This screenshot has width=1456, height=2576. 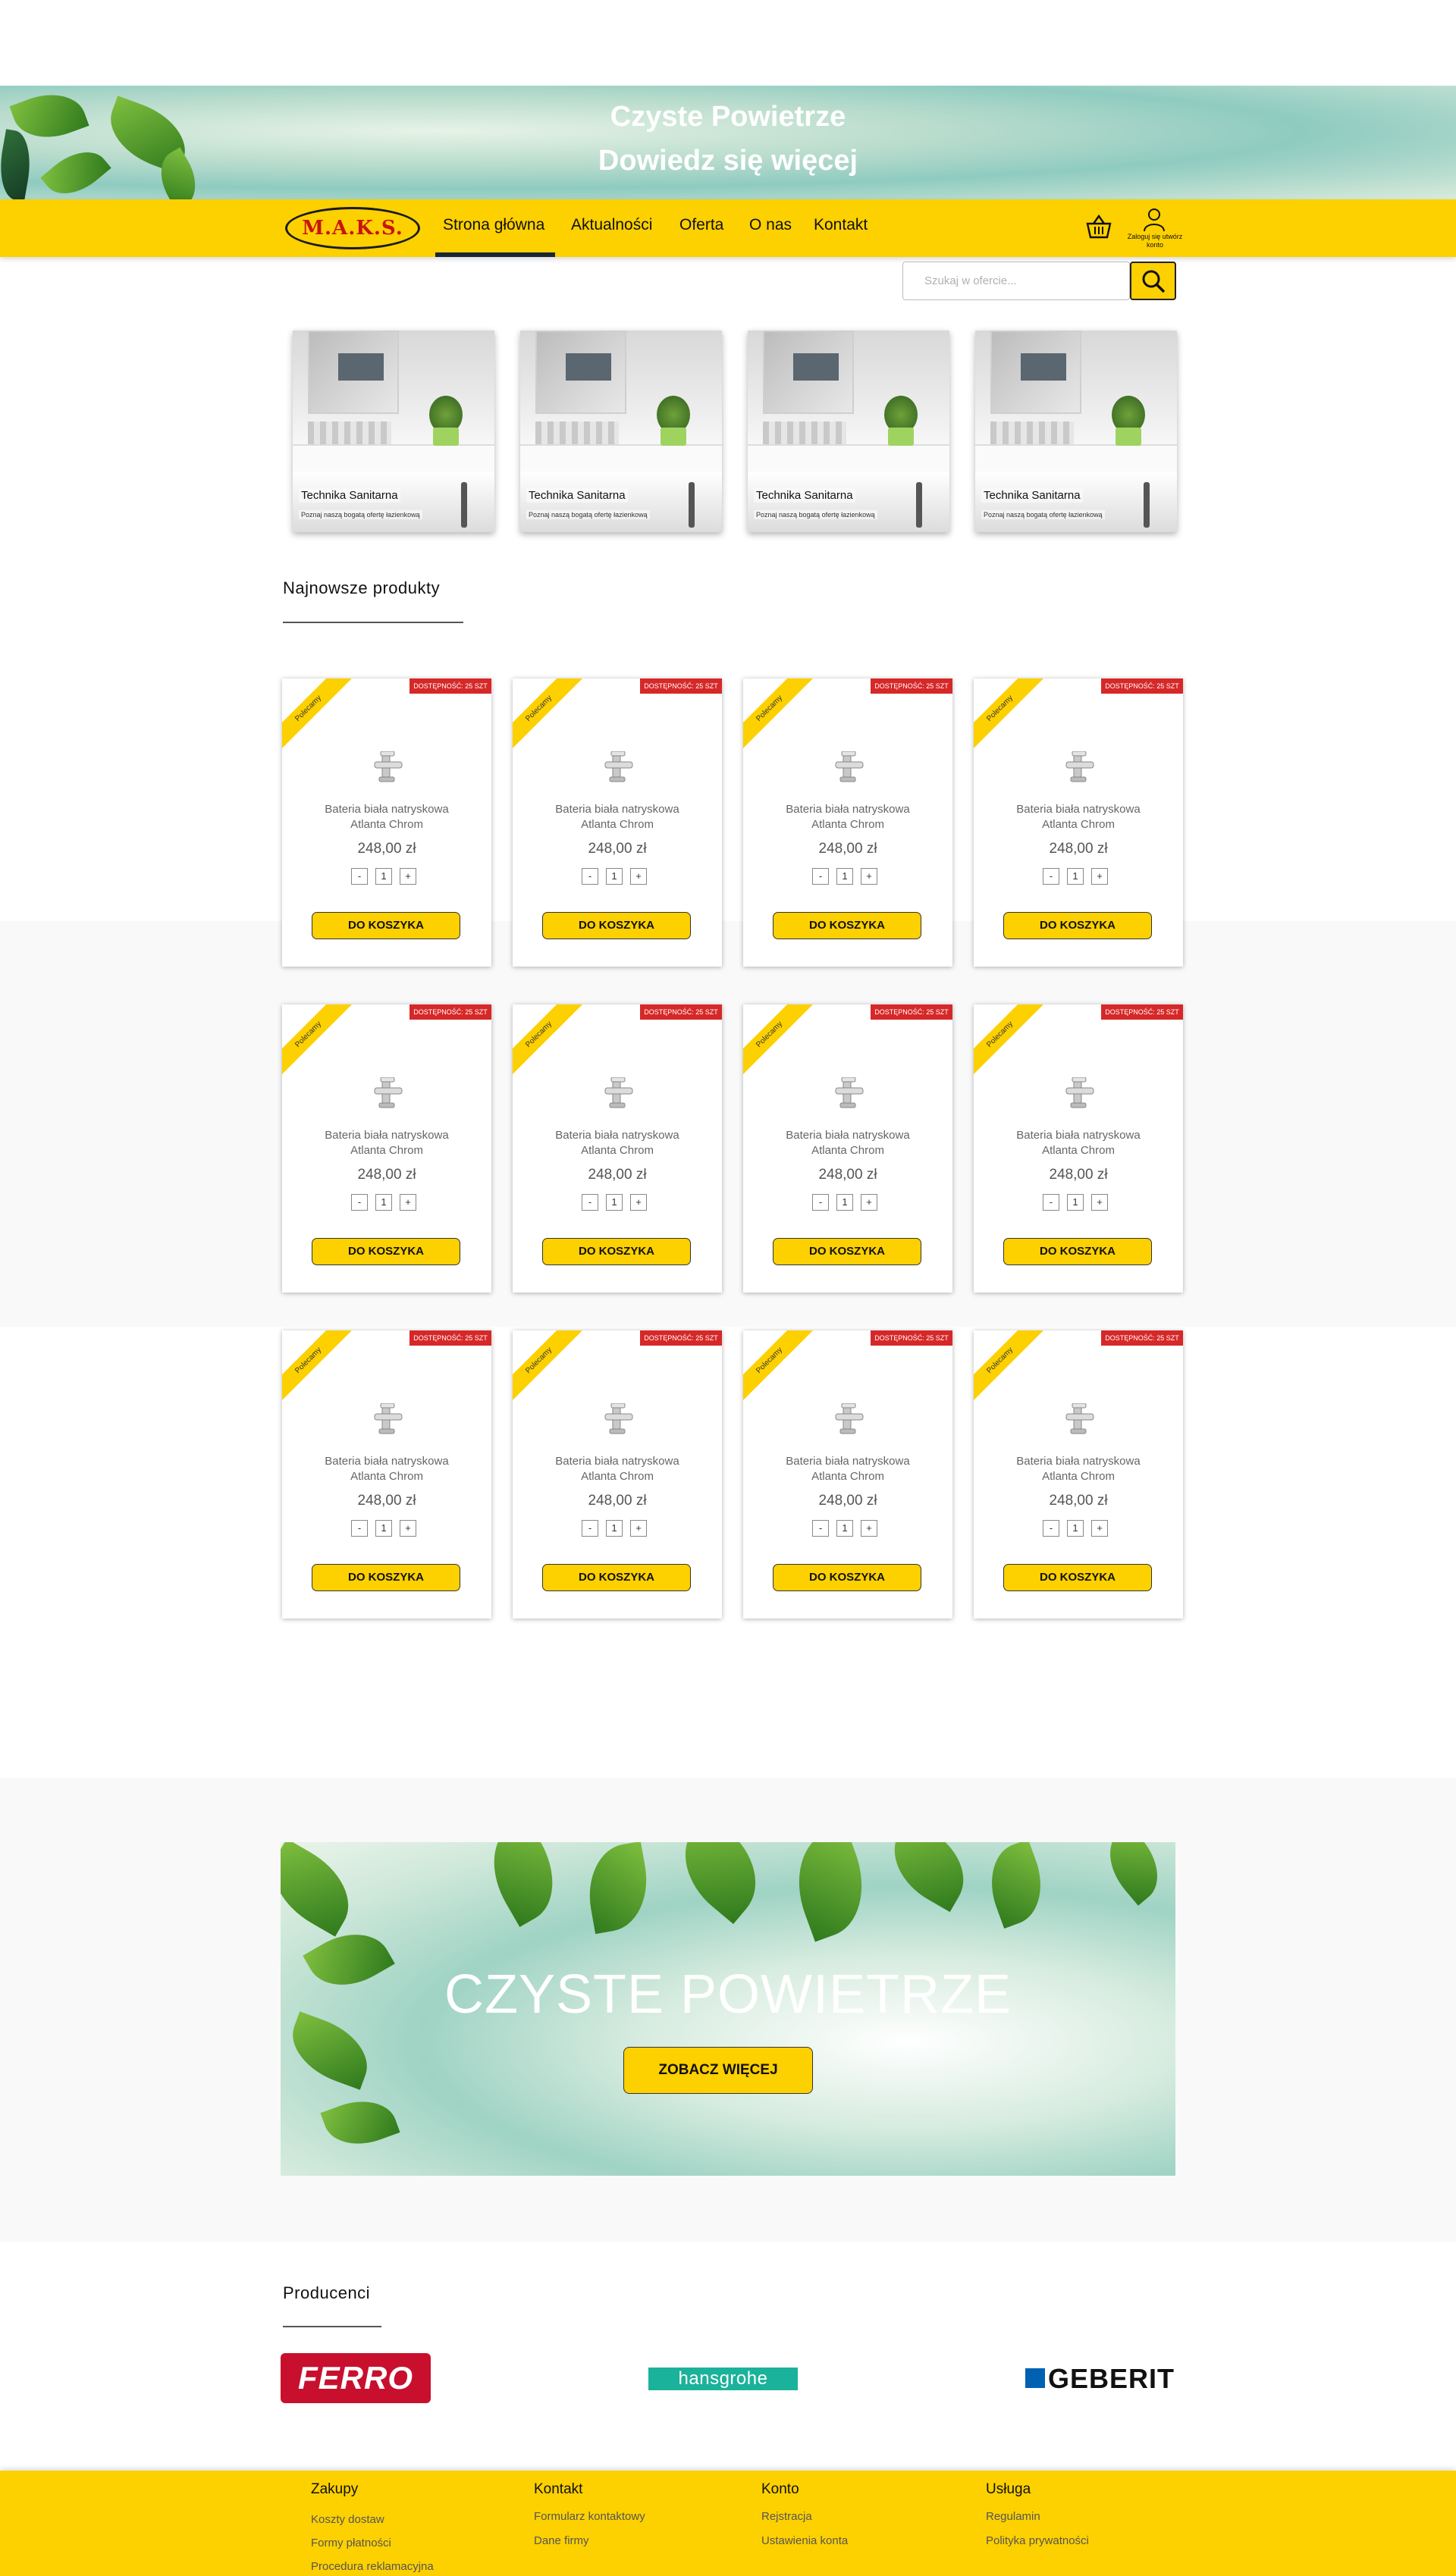 I want to click on brand-geberit-logo: GEBERIT, so click(x=1111, y=2379).